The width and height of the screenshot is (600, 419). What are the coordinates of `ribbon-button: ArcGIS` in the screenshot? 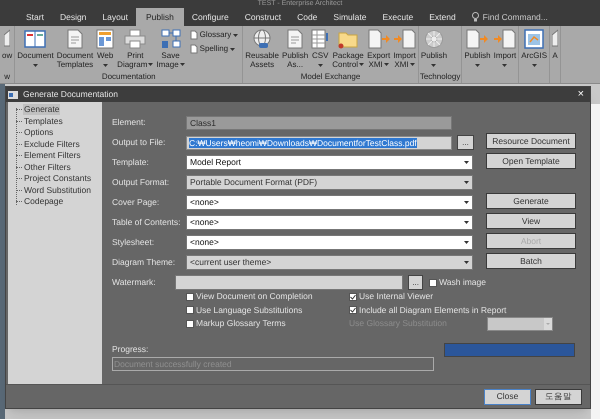 It's located at (534, 49).